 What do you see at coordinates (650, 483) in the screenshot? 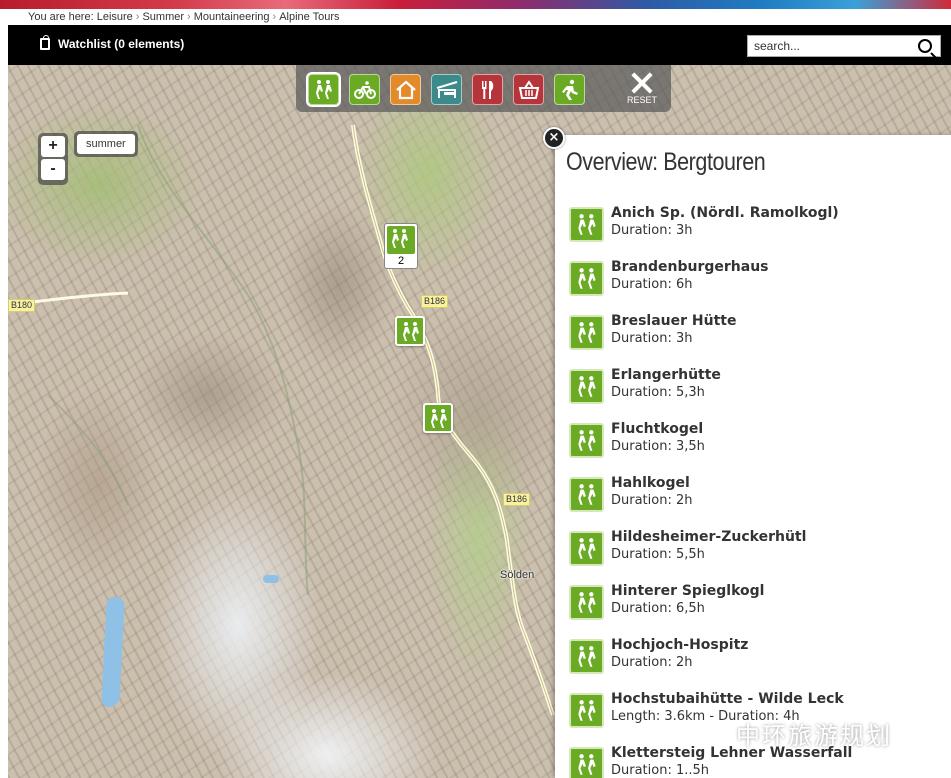
I see `tour-name: Hahlkogel` at bounding box center [650, 483].